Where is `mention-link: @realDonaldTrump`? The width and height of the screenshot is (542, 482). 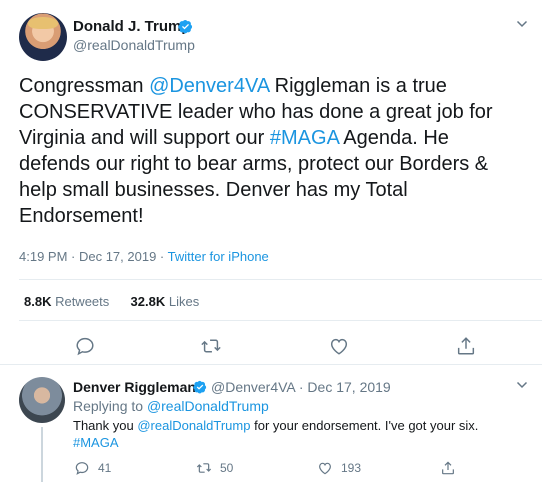 mention-link: @realDonaldTrump is located at coordinates (193, 425).